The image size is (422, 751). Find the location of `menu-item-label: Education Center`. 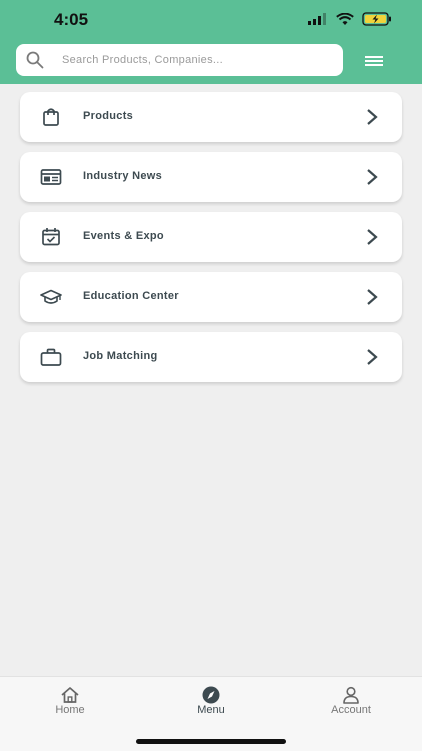

menu-item-label: Education Center is located at coordinates (131, 296).